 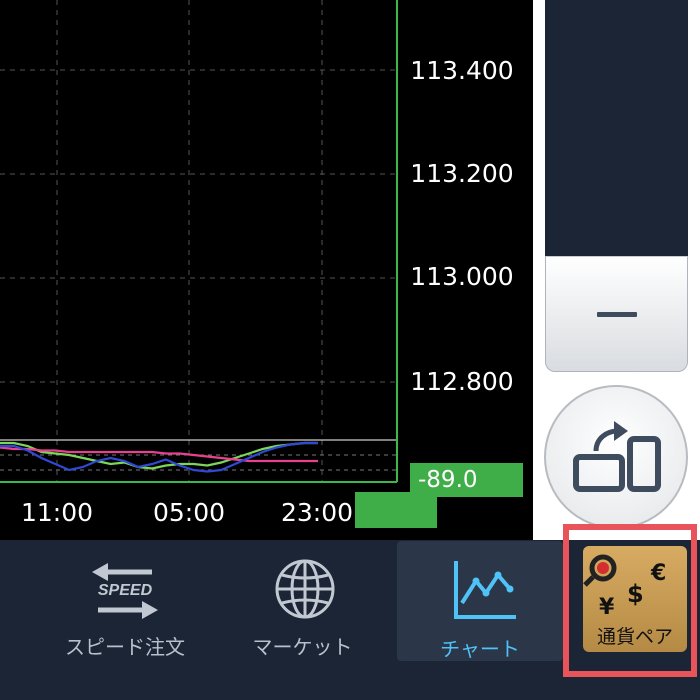 What do you see at coordinates (462, 381) in the screenshot?
I see `y-tick-label: 112.800` at bounding box center [462, 381].